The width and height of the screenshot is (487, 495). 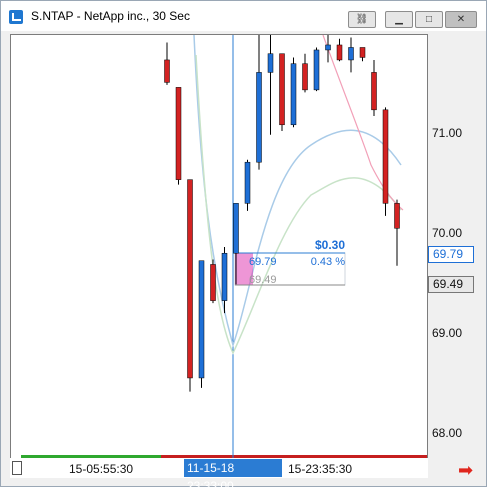 I want to click on minimize-icon: ▁, so click(x=399, y=19).